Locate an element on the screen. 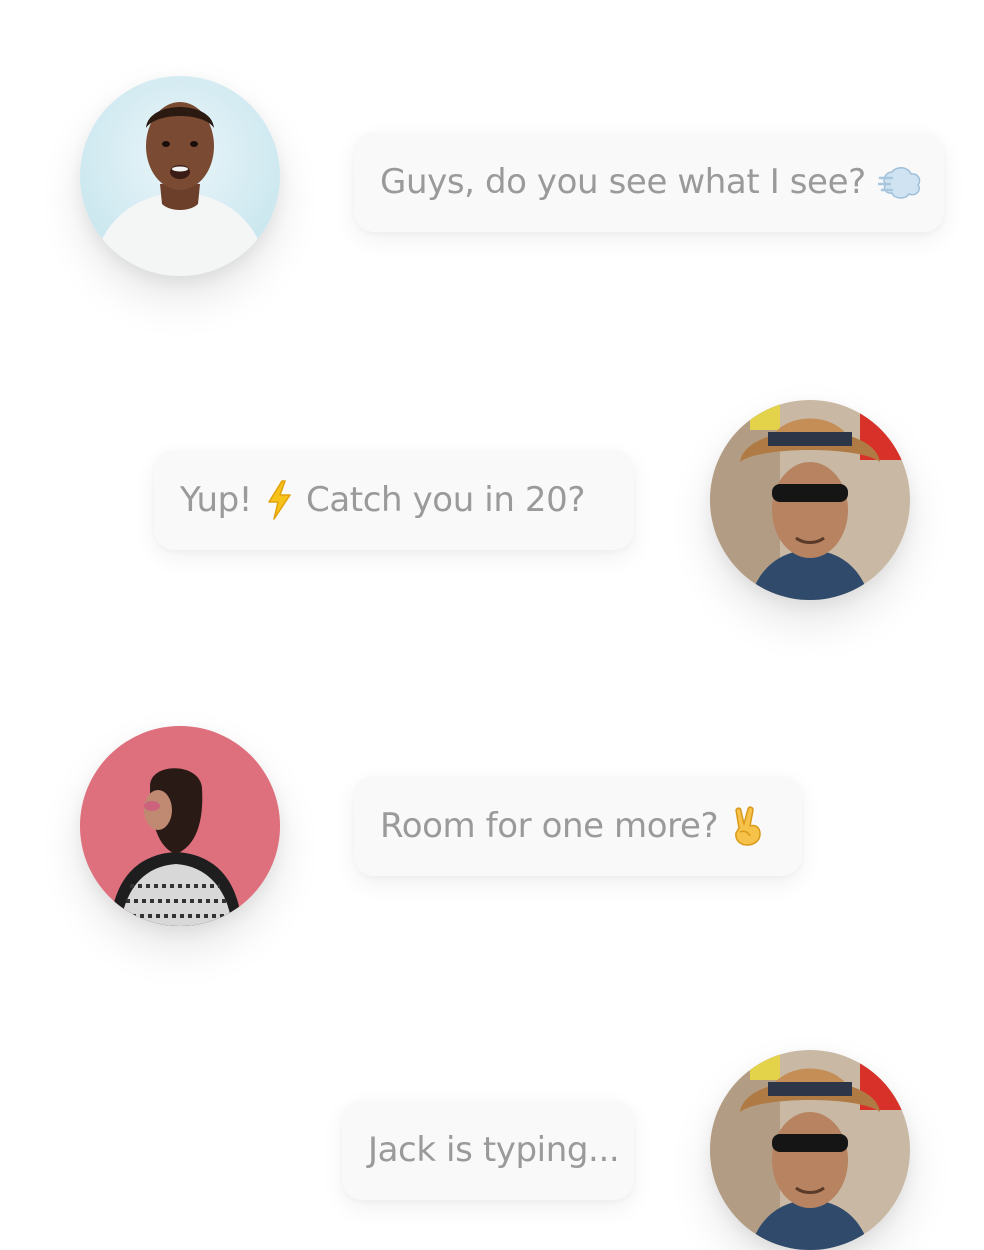 This screenshot has height=1250, width=984. avatar-woman-pink-wall is located at coordinates (180, 826).